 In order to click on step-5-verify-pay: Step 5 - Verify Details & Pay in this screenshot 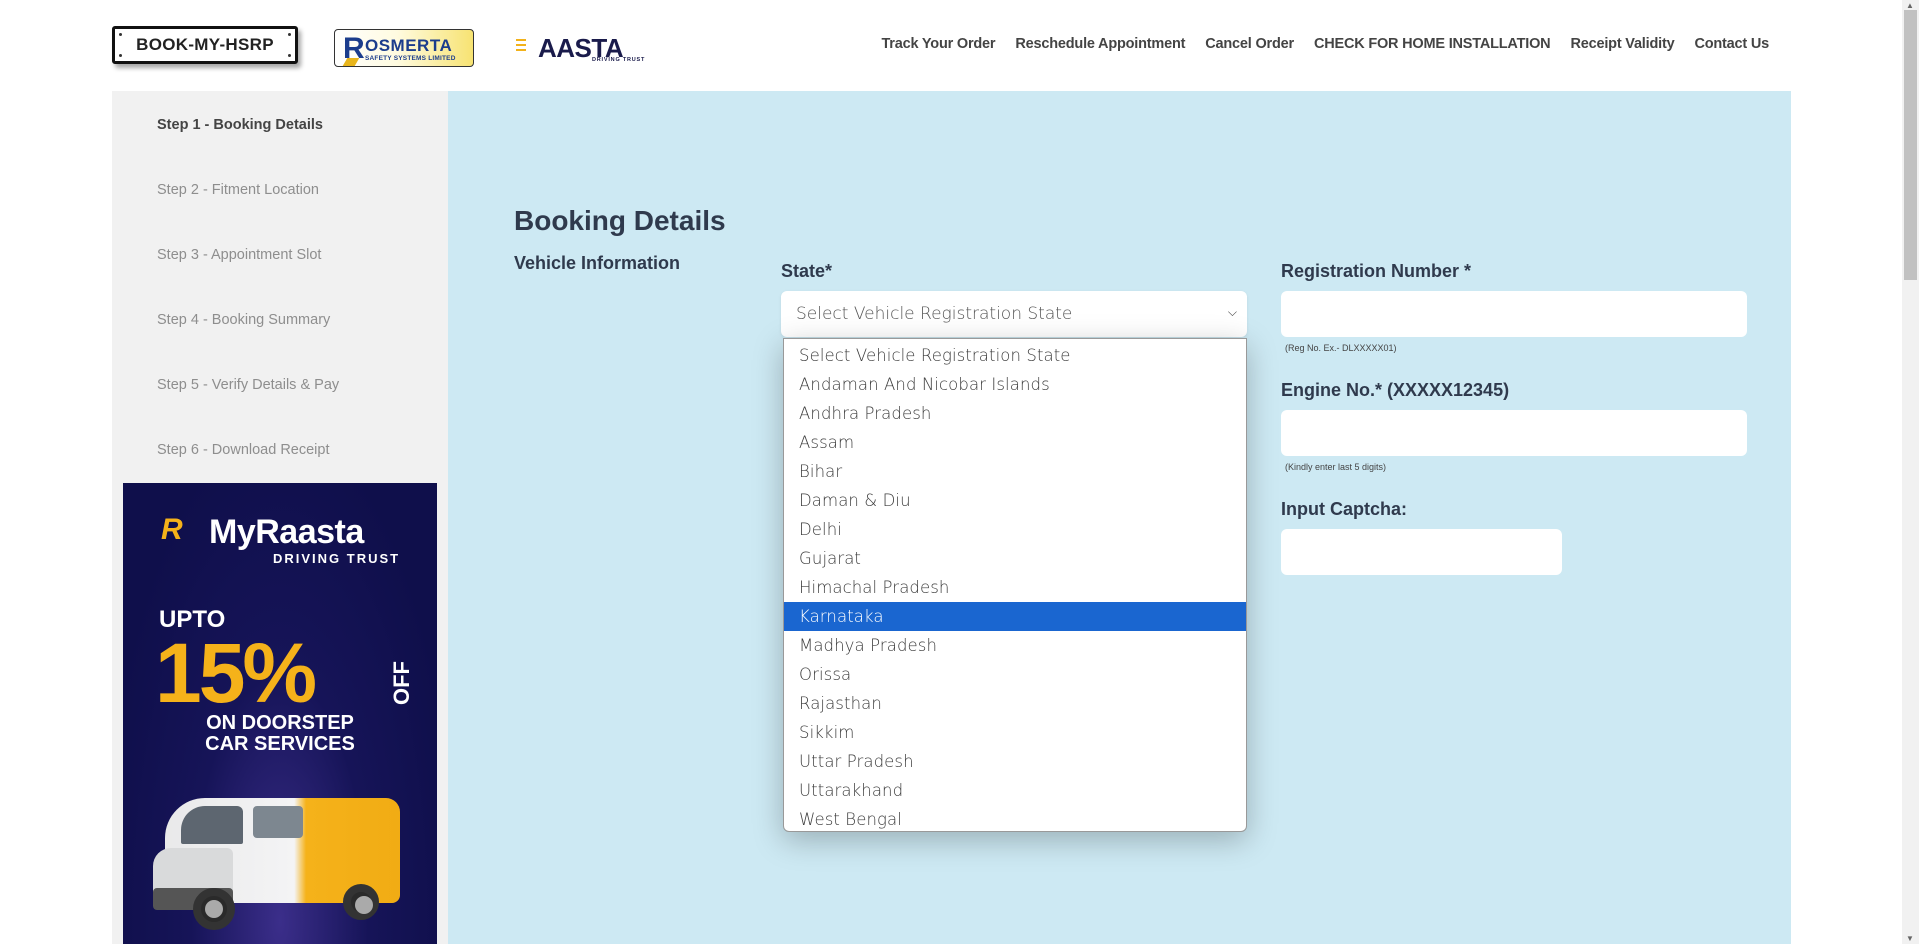, I will do `click(248, 408)`.